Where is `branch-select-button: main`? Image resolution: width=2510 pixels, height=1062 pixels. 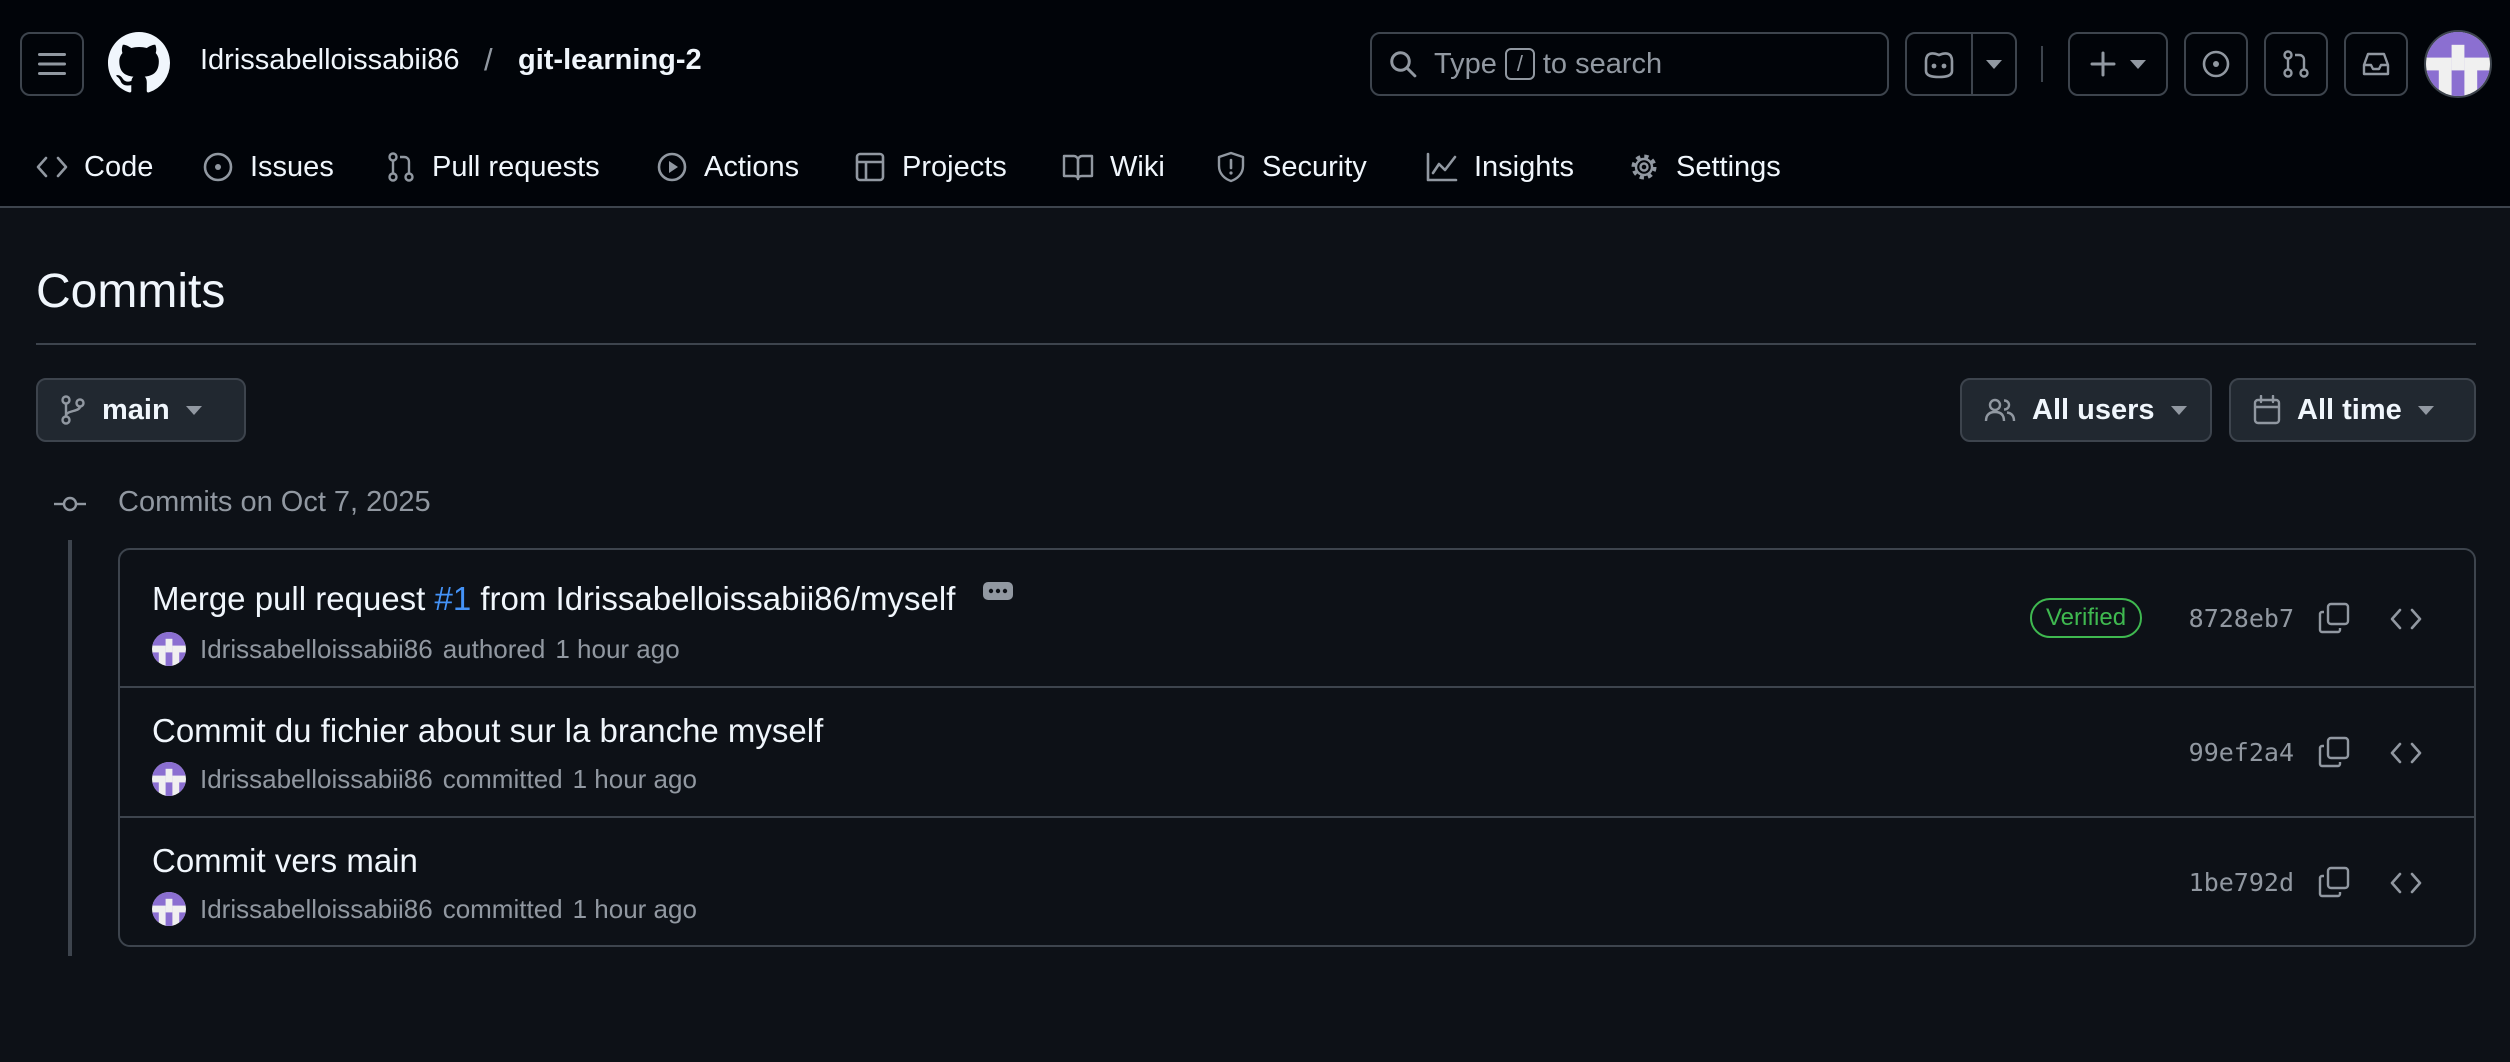 branch-select-button: main is located at coordinates (141, 410).